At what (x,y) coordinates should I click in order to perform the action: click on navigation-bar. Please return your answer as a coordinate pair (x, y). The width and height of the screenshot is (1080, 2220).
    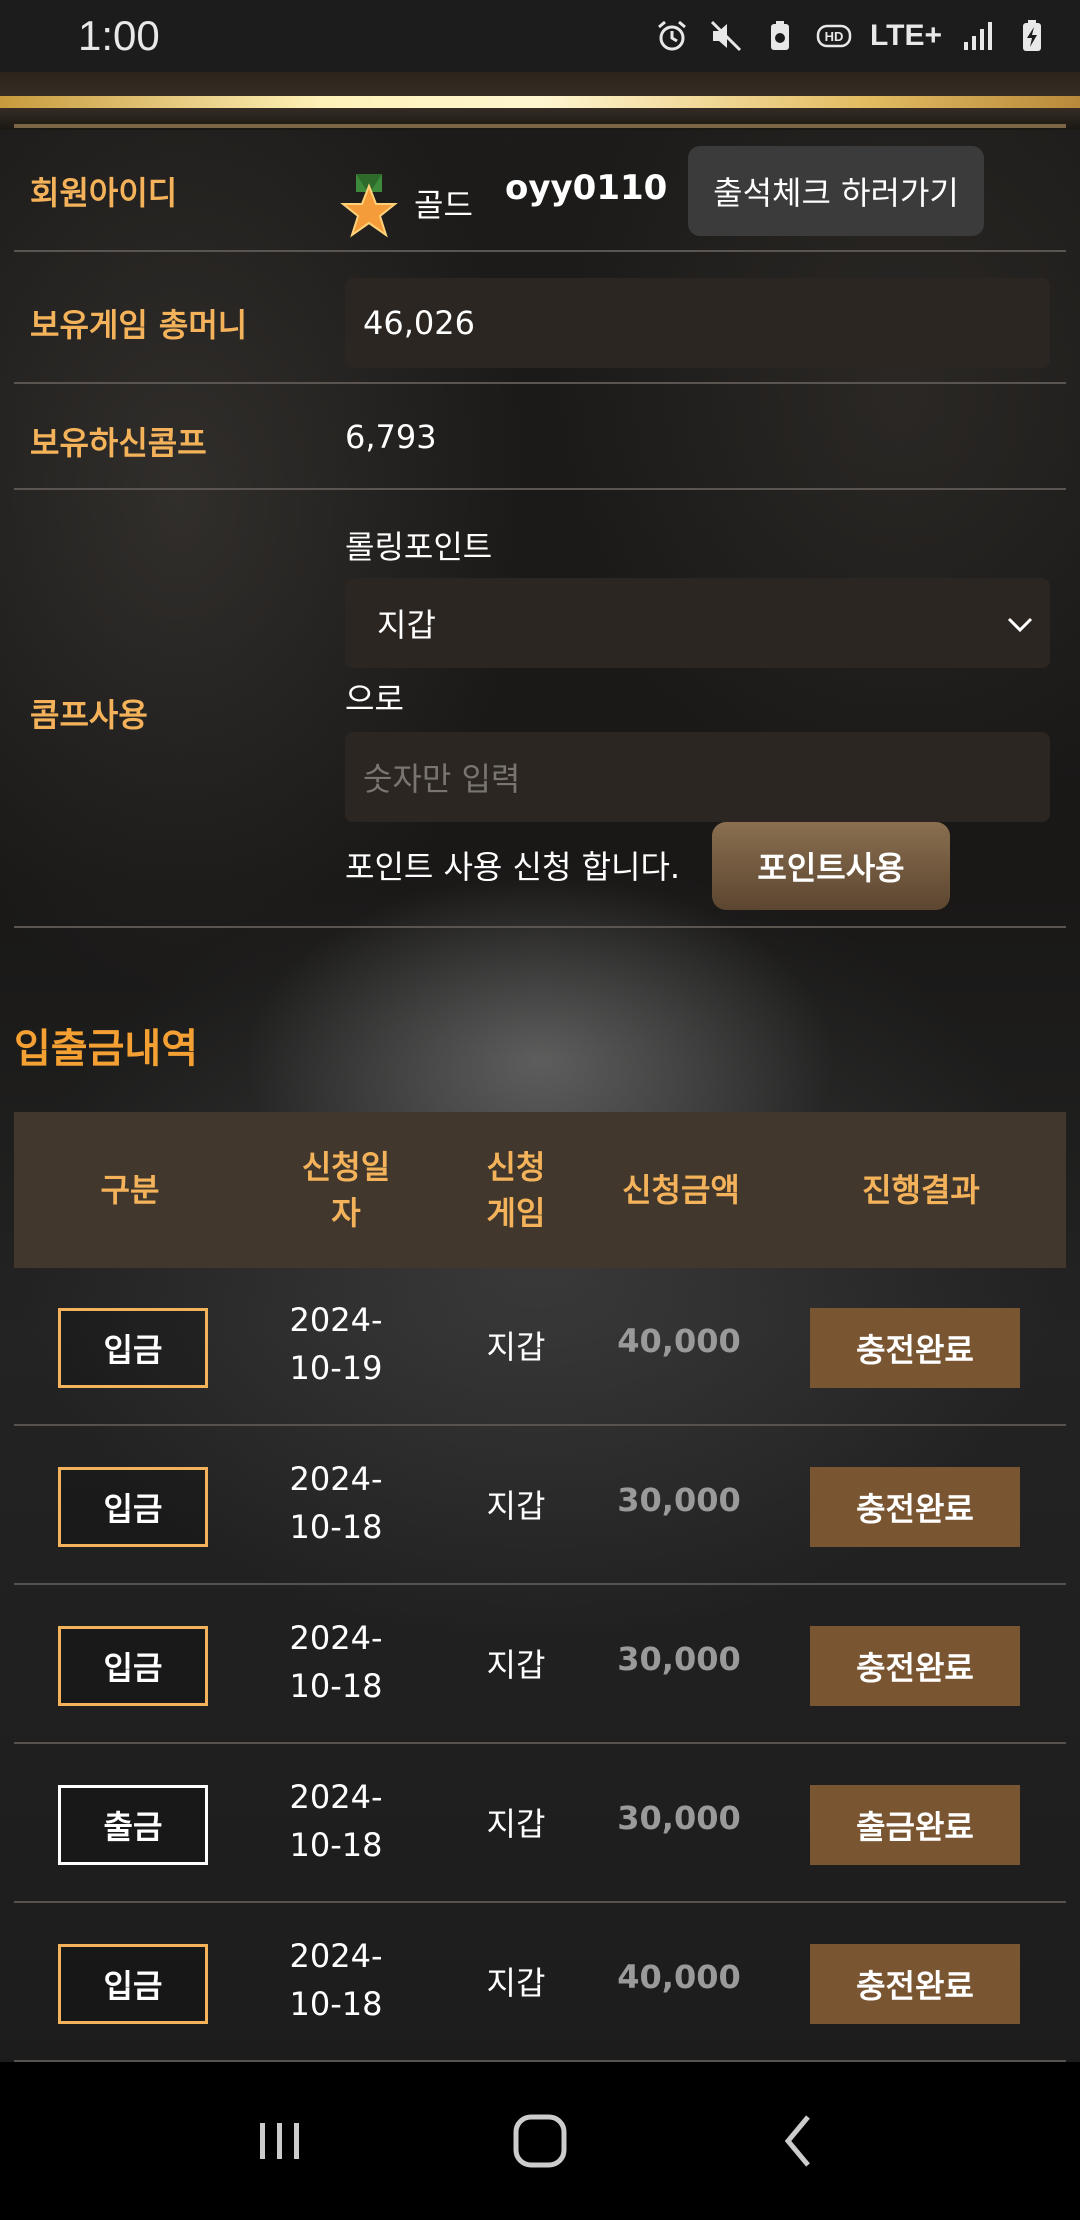
    Looking at the image, I should click on (540, 2141).